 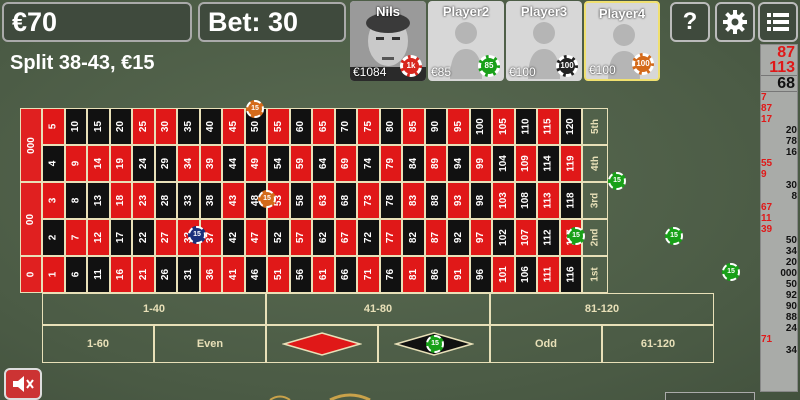 What do you see at coordinates (143, 163) in the screenshot?
I see `number-cell: 24` at bounding box center [143, 163].